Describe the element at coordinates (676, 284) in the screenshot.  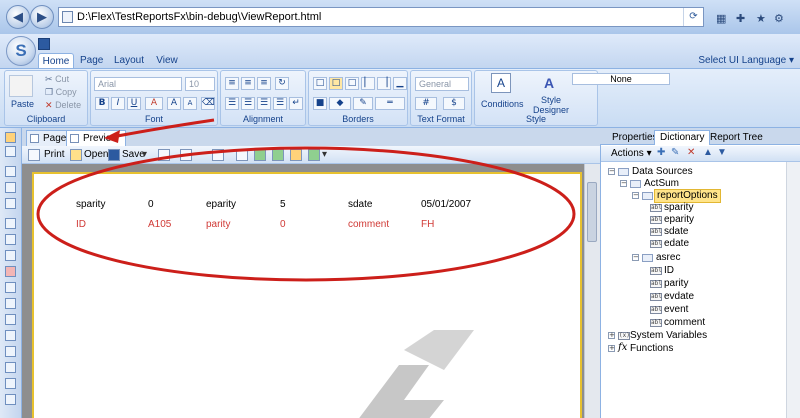
I see `tree-field: parity` at that location.